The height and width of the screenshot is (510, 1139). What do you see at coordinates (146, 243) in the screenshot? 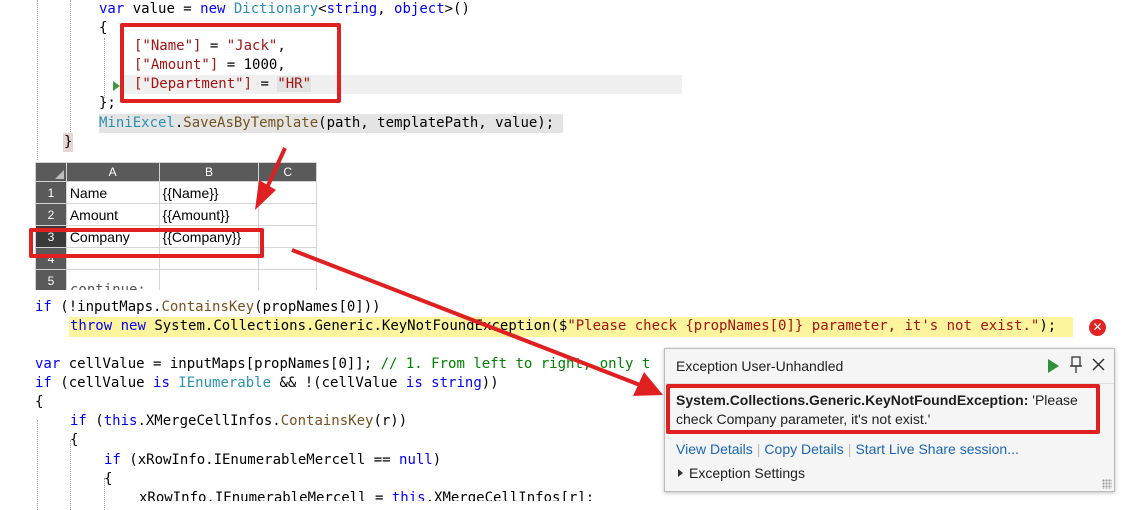
I see `company-row-highlight-box` at bounding box center [146, 243].